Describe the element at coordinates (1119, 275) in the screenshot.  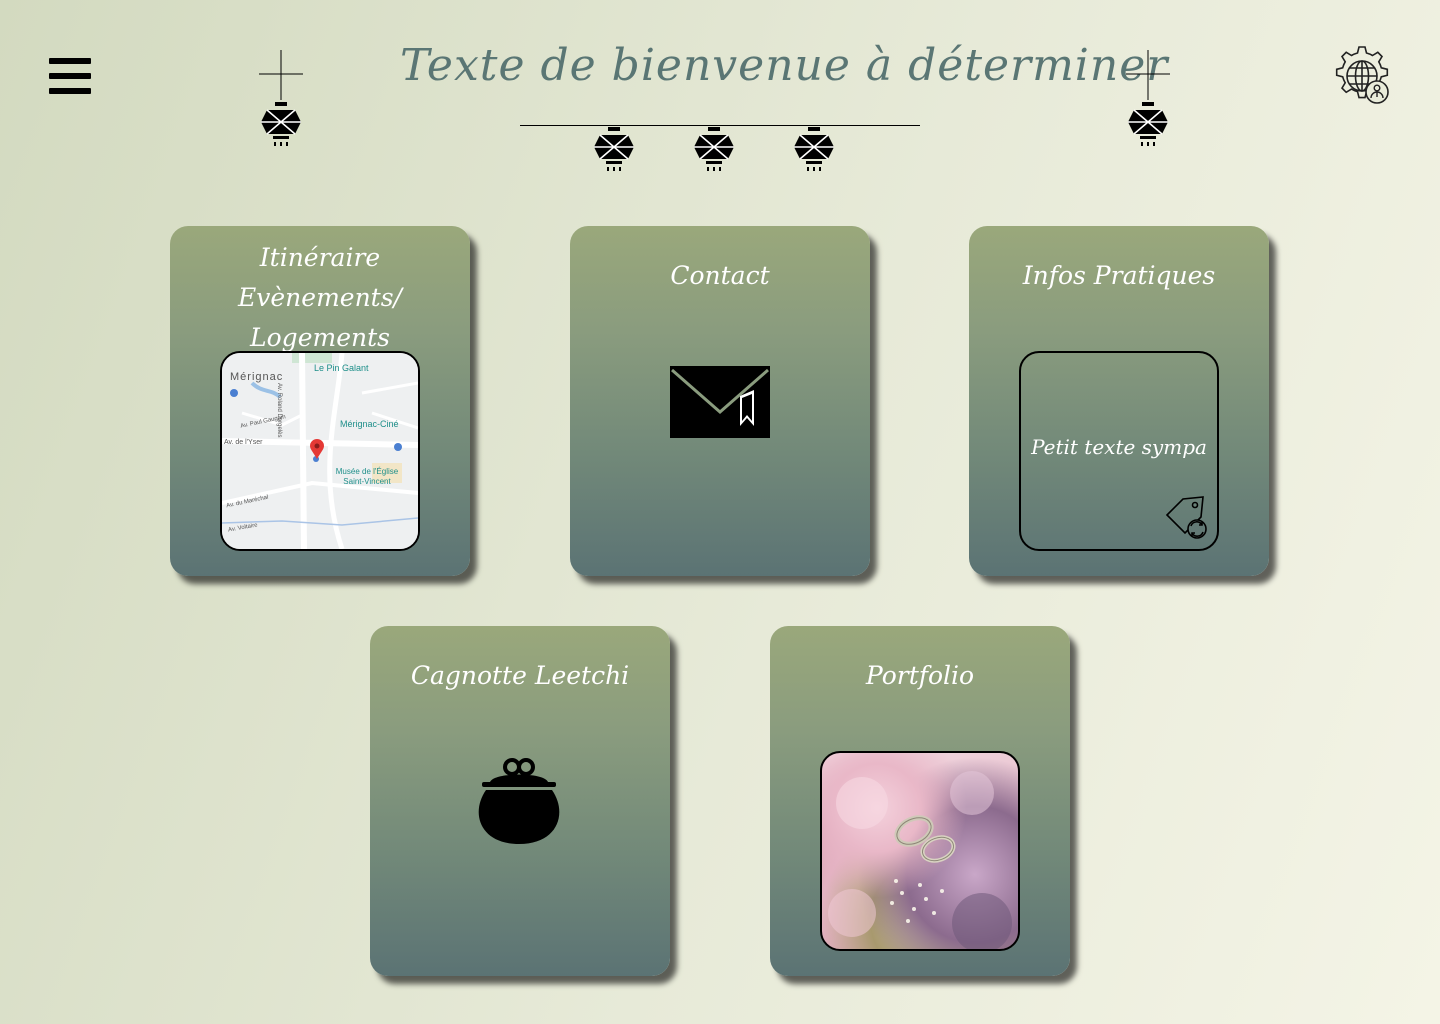
I see `card-title-infos: Infos Pratiques` at that location.